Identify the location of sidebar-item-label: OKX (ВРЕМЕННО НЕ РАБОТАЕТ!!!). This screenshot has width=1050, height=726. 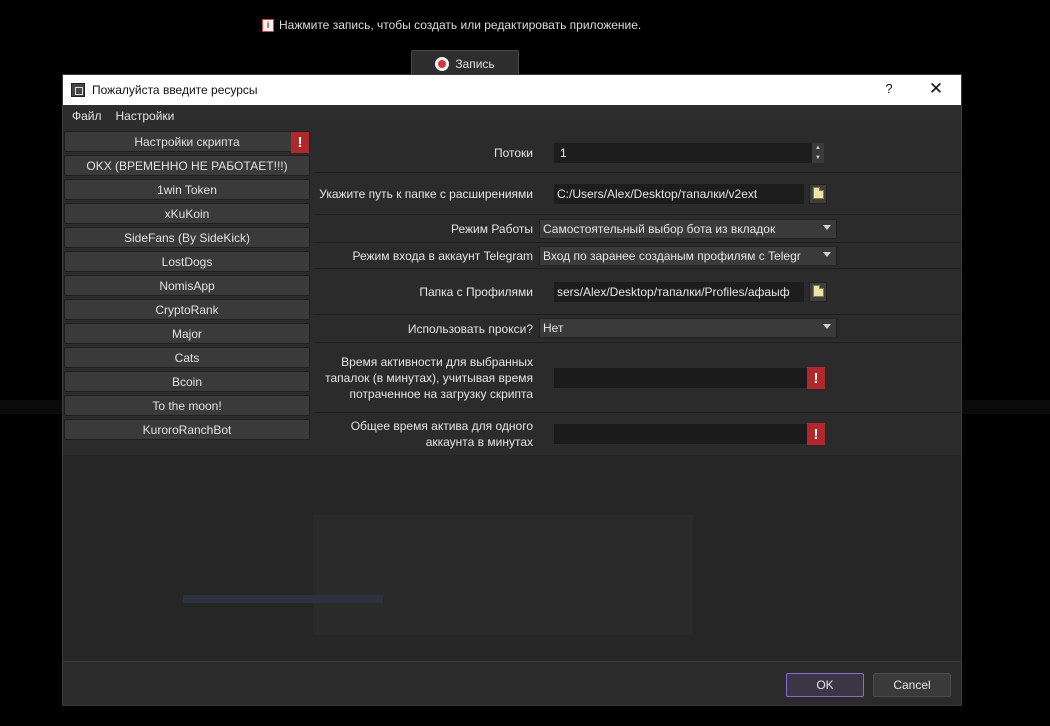
(187, 165).